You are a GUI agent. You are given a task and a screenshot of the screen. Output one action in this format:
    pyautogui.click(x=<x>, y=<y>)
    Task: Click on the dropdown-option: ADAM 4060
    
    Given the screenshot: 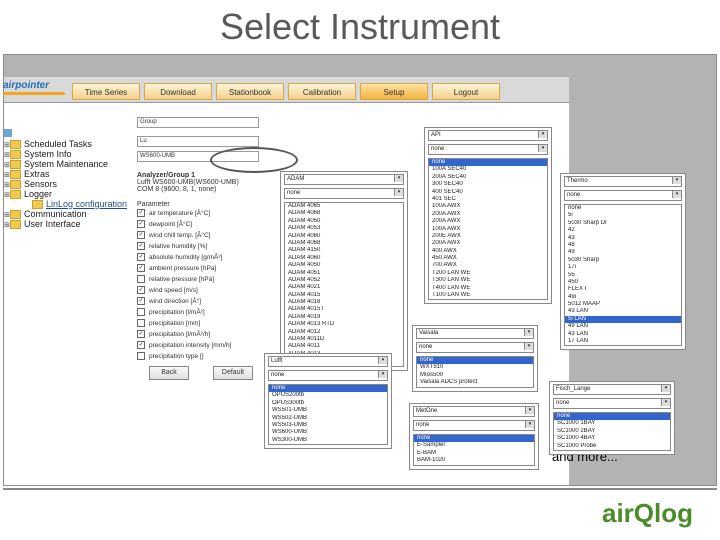 What is the action you would take?
    pyautogui.click(x=344, y=258)
    